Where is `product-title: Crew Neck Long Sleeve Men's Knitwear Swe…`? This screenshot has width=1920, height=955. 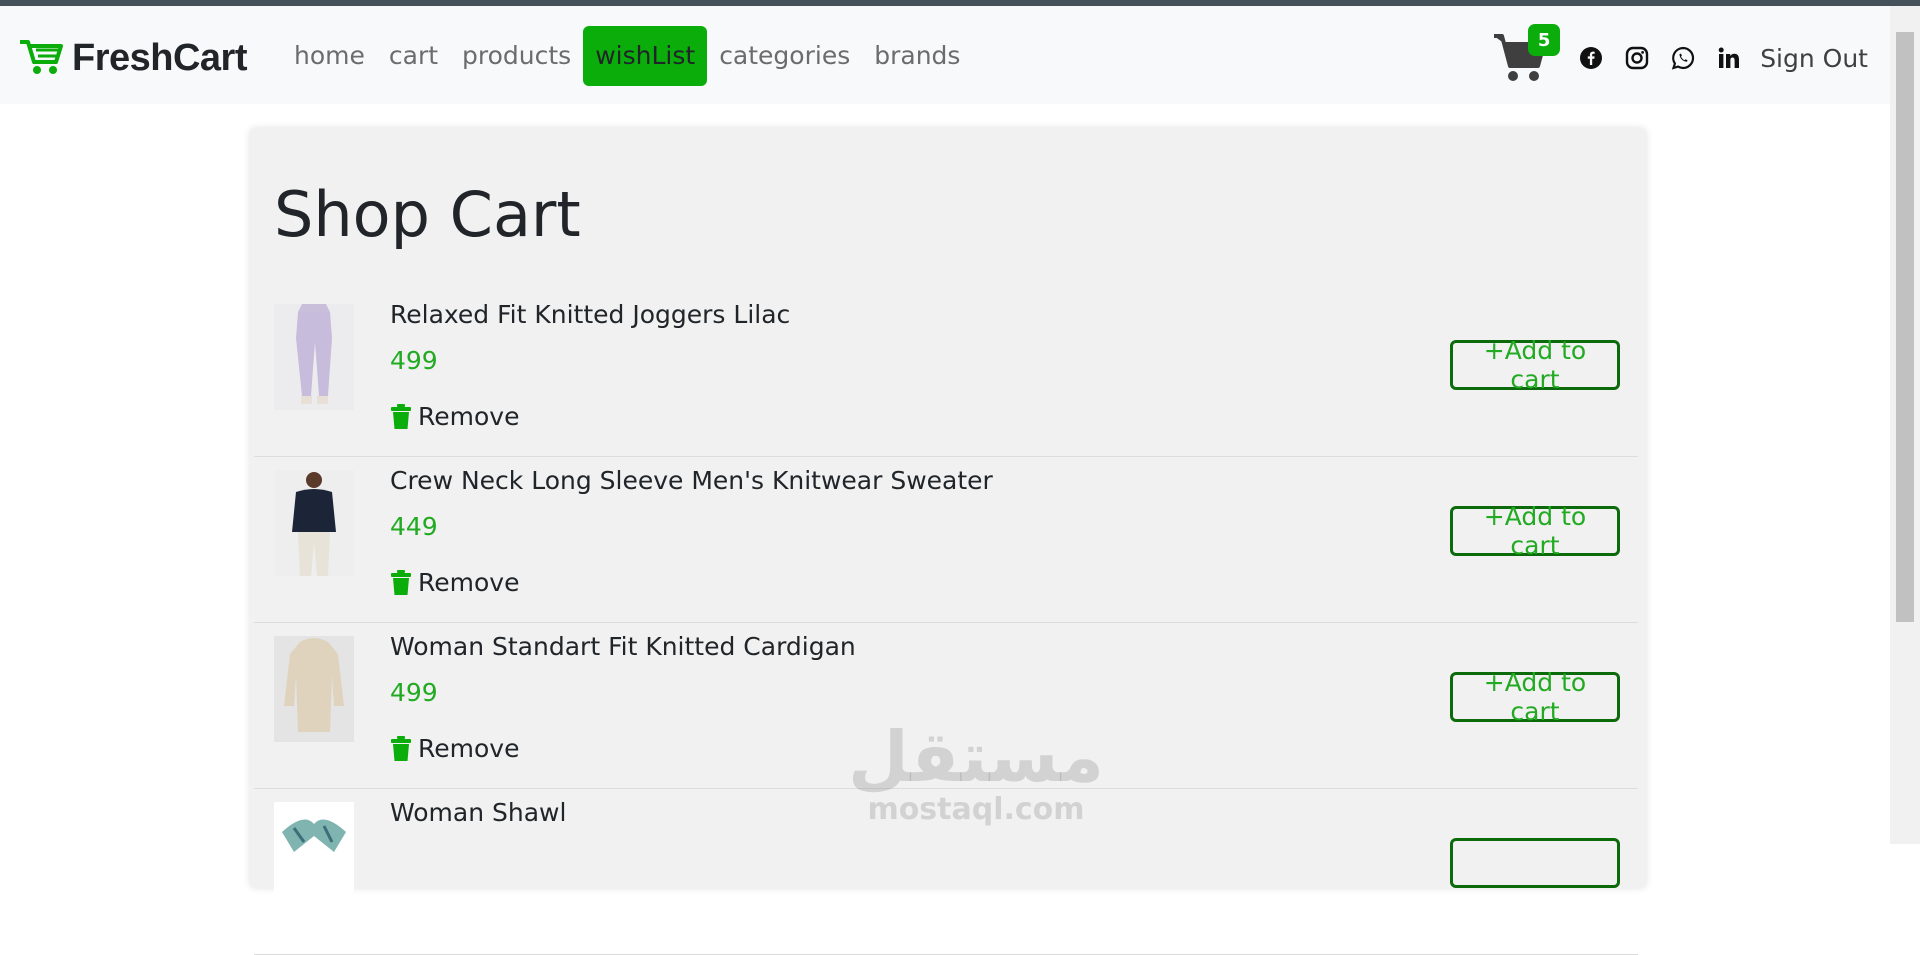
product-title: Crew Neck Long Sleeve Men's Knitwear Swe… is located at coordinates (691, 480).